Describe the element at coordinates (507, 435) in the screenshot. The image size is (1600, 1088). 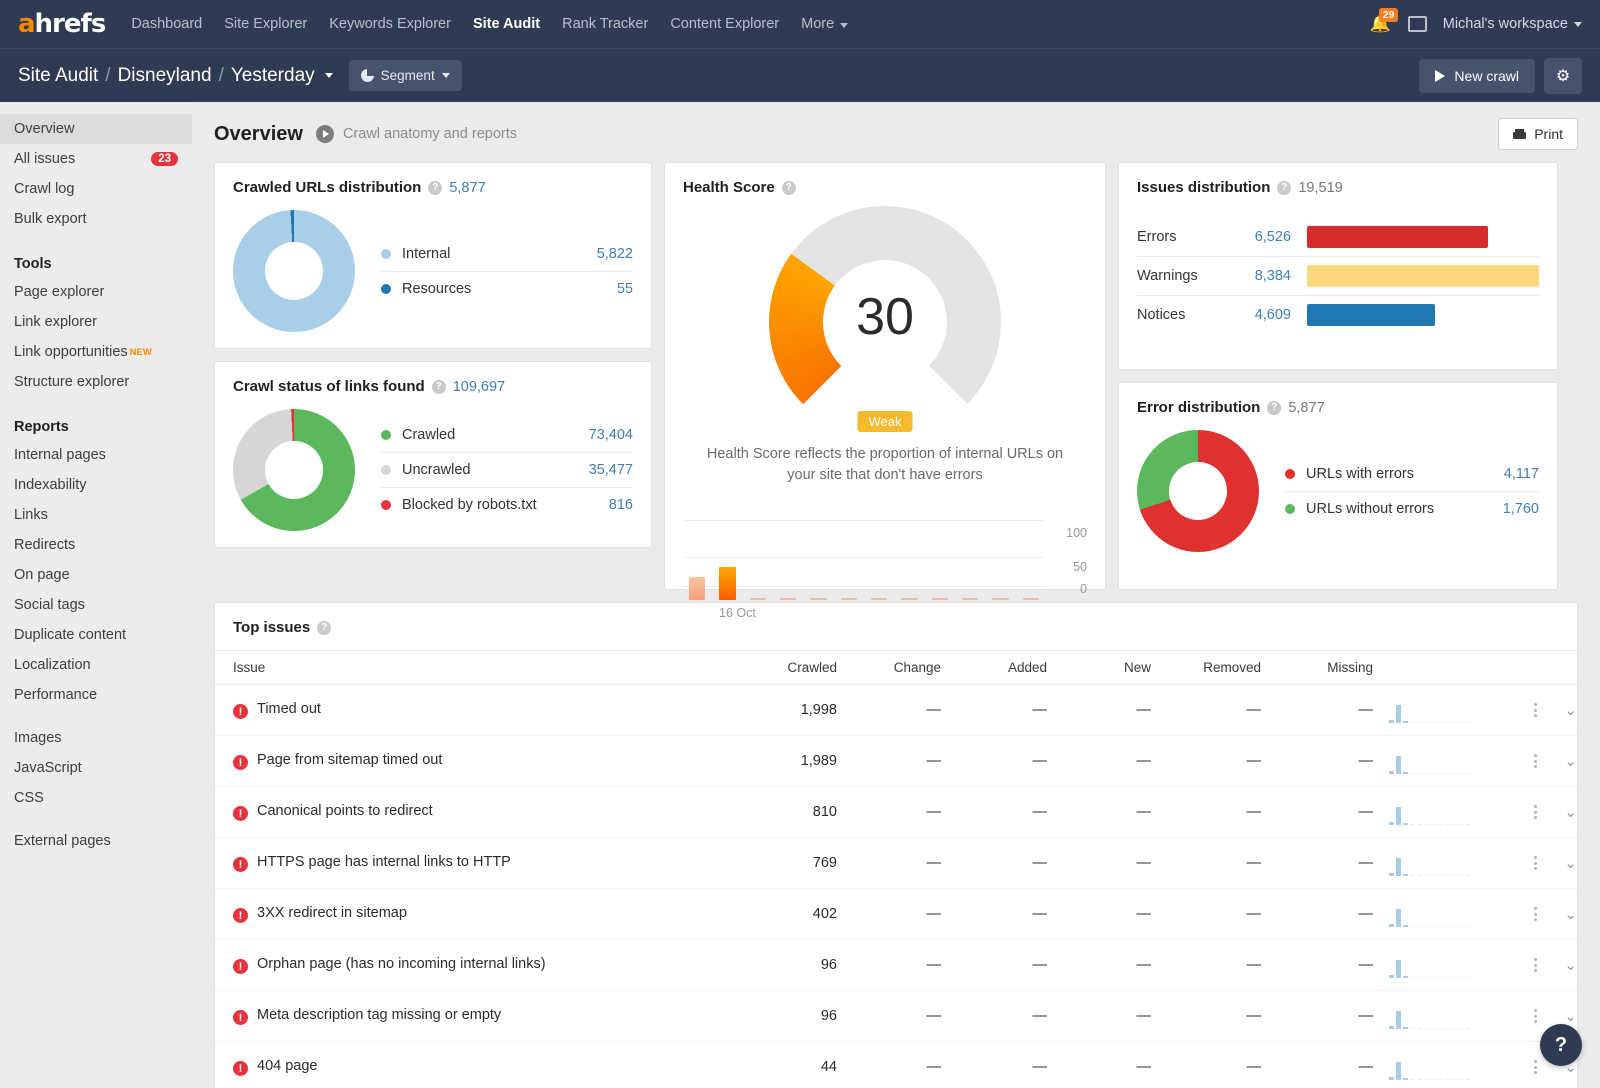
I see `legend-item: Crawled 73,404` at that location.